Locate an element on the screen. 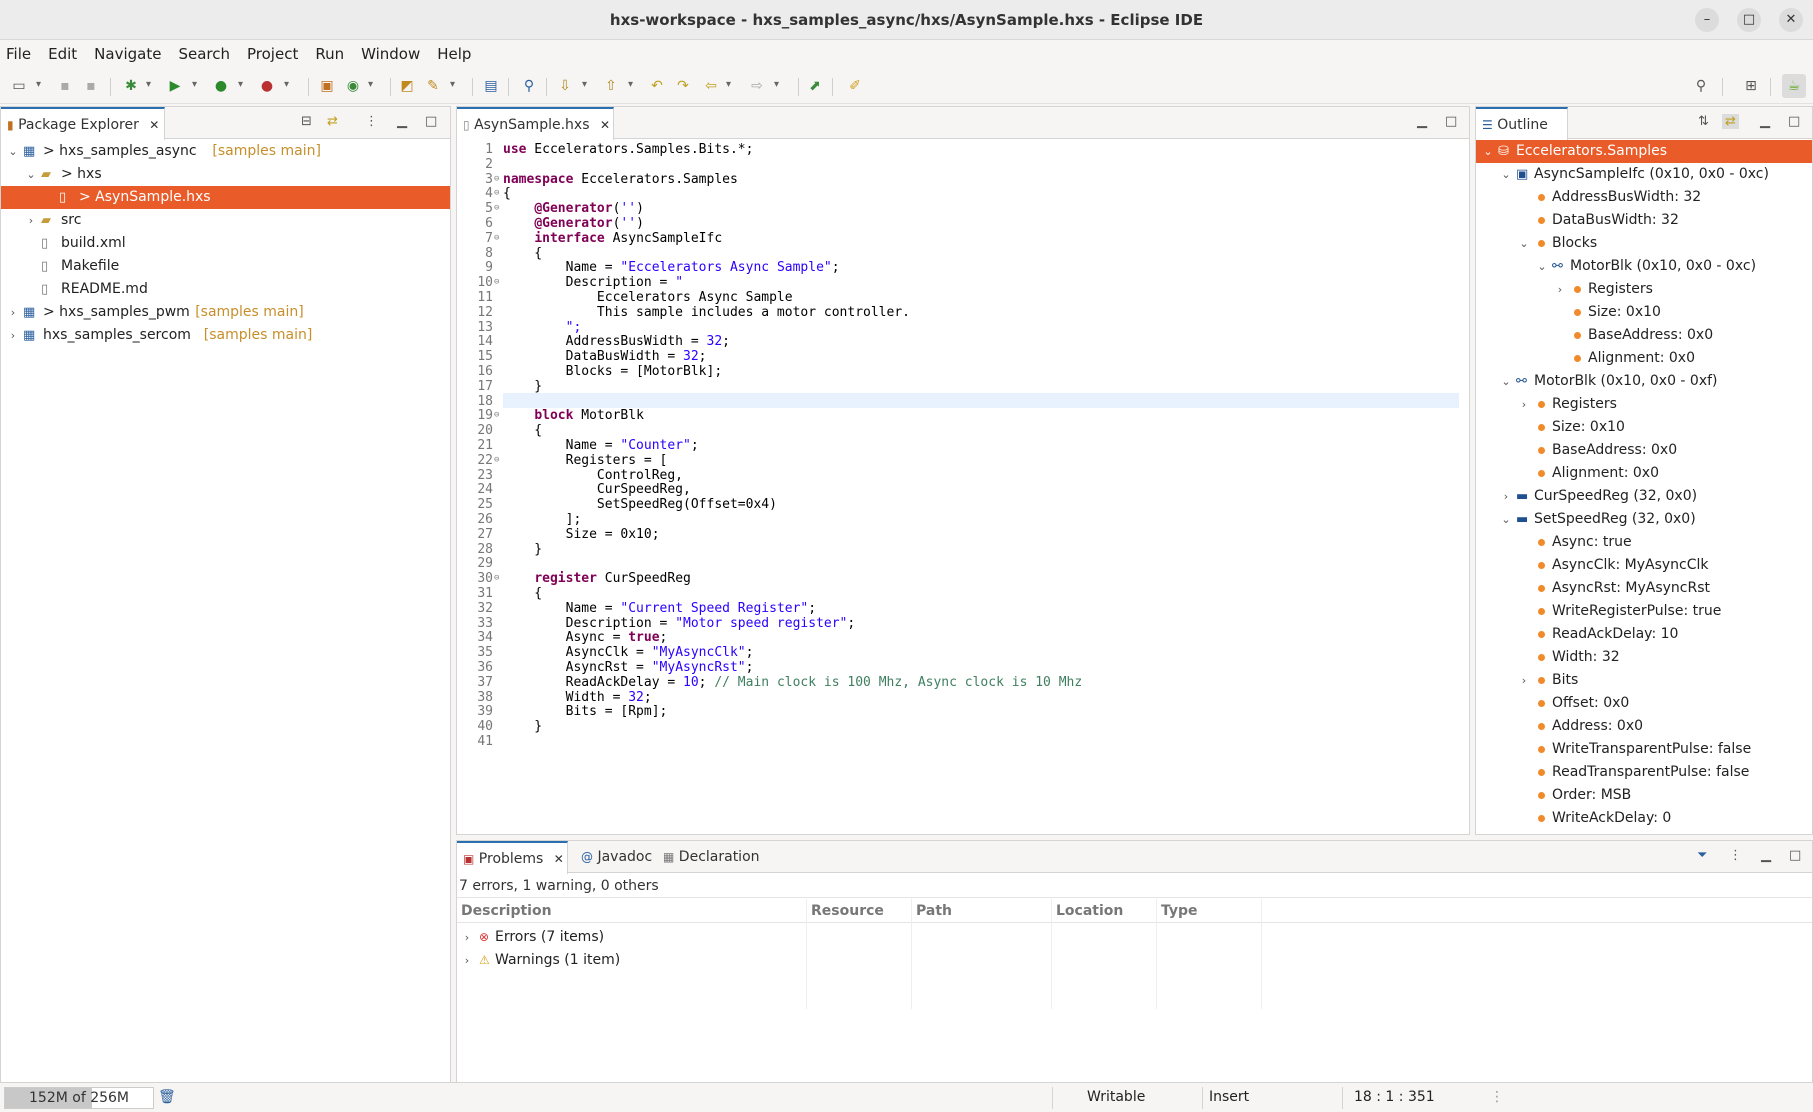 The width and height of the screenshot is (1813, 1112). outline-item: Order: MSB is located at coordinates (1644, 795).